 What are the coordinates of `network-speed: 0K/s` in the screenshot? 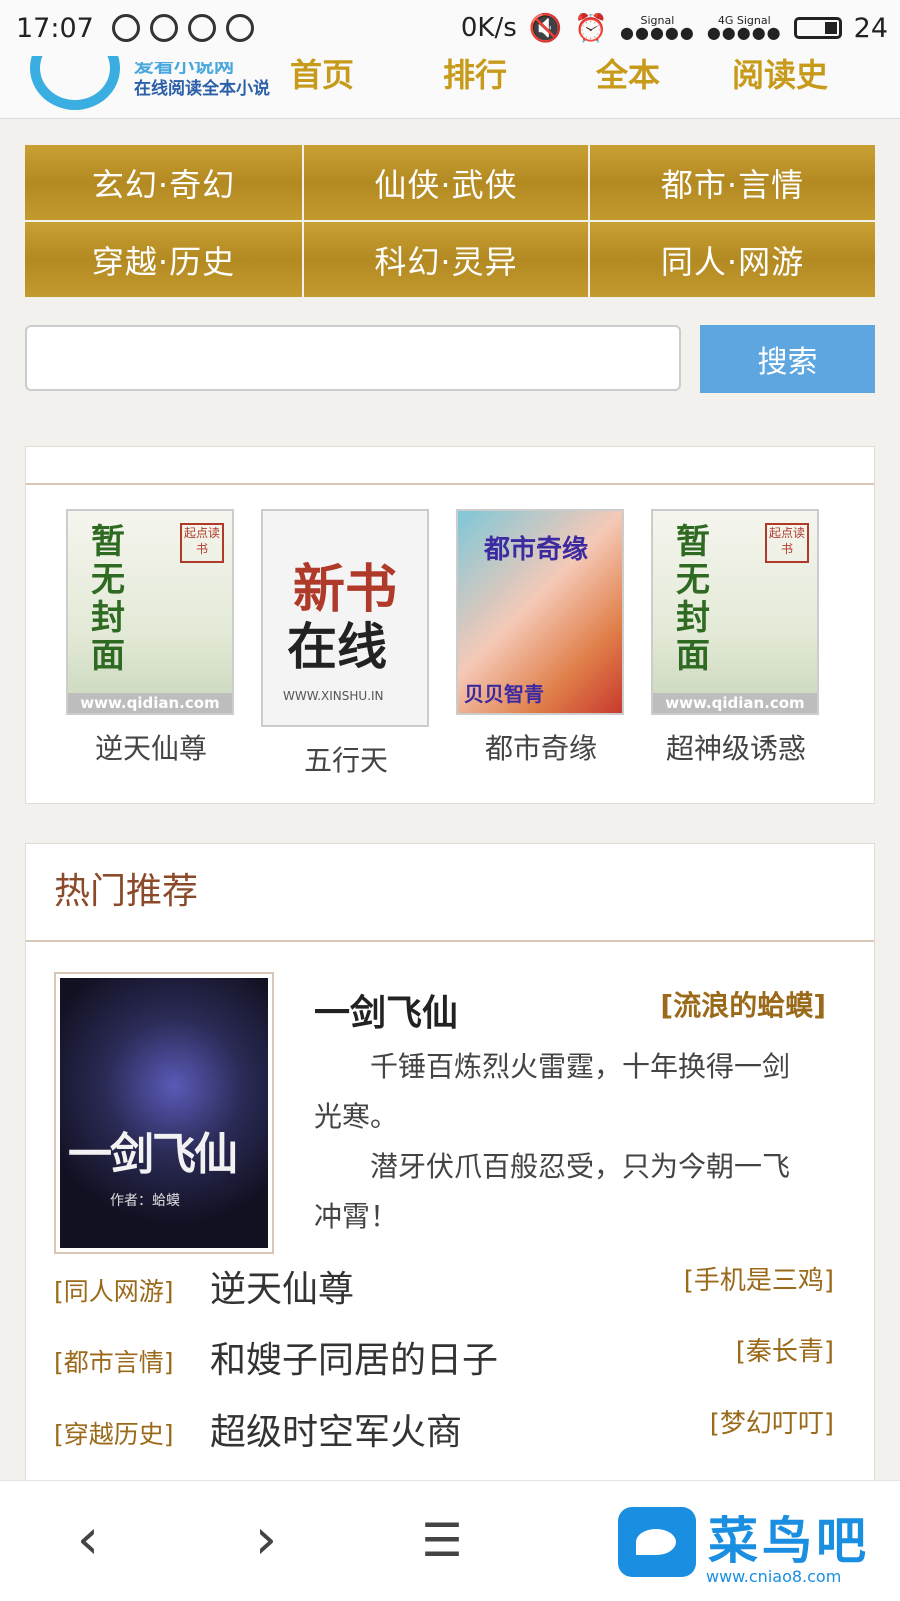 It's located at (488, 28).